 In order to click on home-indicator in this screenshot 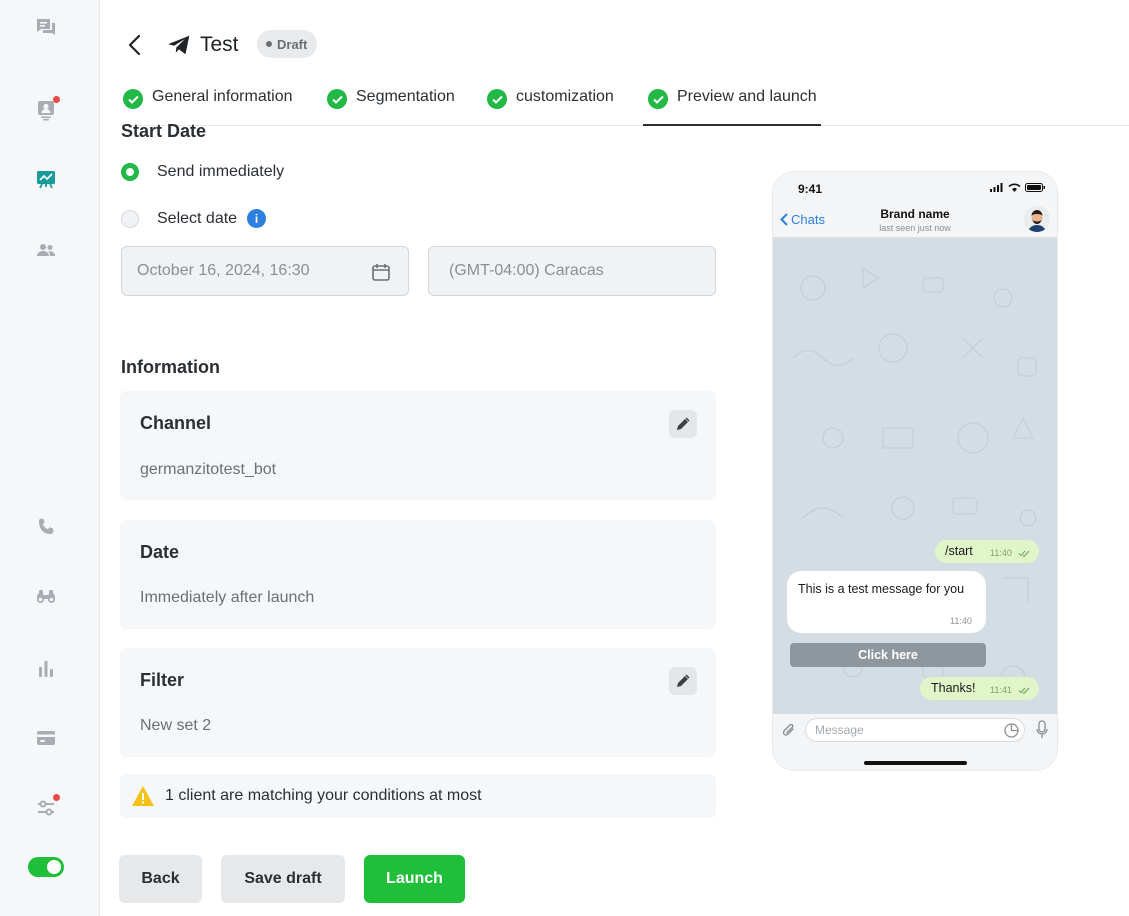, I will do `click(915, 763)`.